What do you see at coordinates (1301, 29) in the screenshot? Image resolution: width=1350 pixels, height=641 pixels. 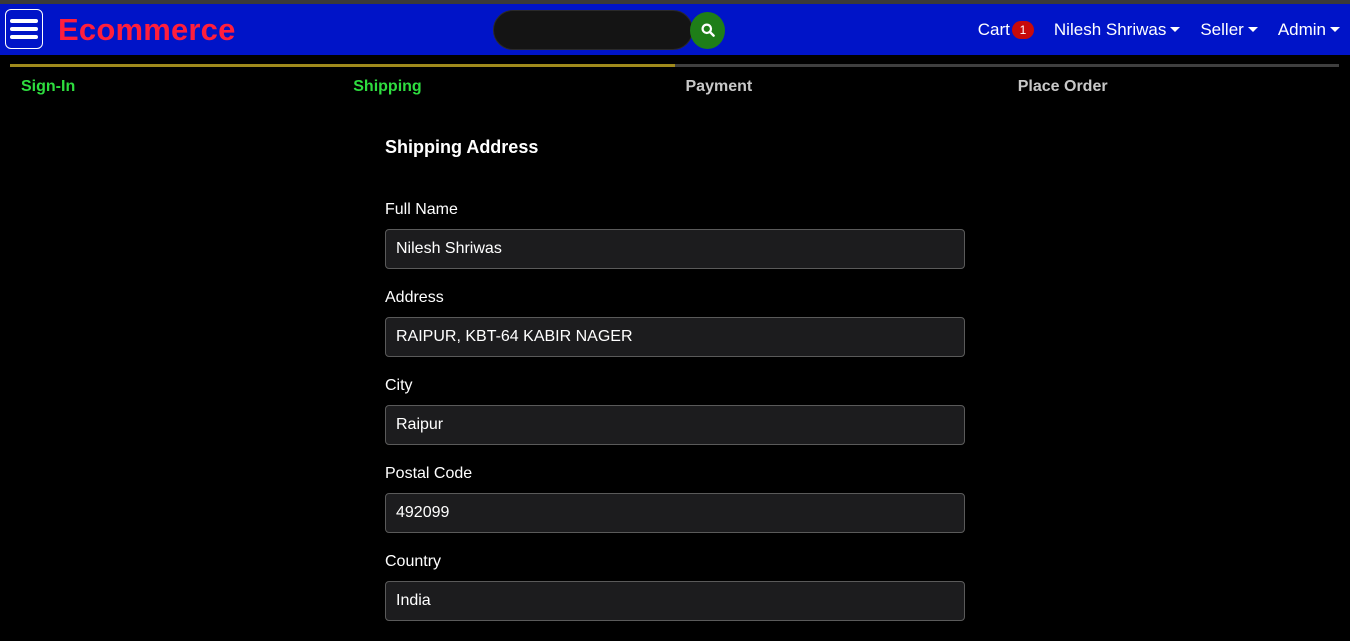 I see `admin-menu-label: Admin` at bounding box center [1301, 29].